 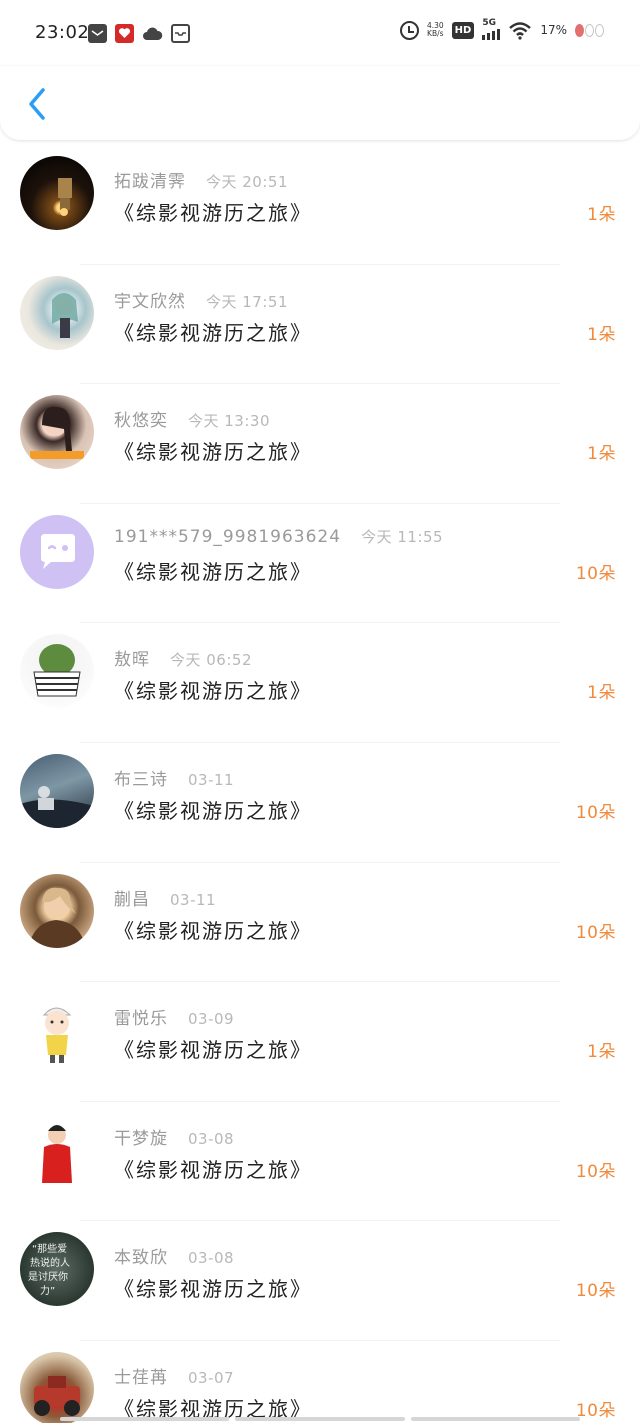 What do you see at coordinates (47, 1290) in the screenshot?
I see `avatar-text-4: 力”` at bounding box center [47, 1290].